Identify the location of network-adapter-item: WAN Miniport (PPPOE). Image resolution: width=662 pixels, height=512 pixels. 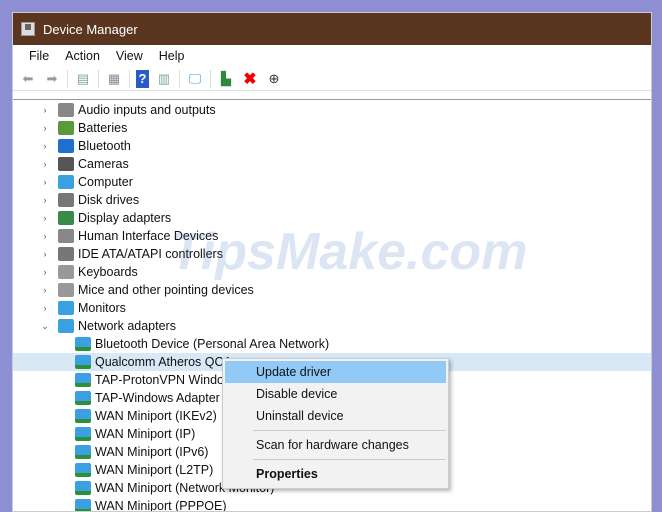
(332, 504).